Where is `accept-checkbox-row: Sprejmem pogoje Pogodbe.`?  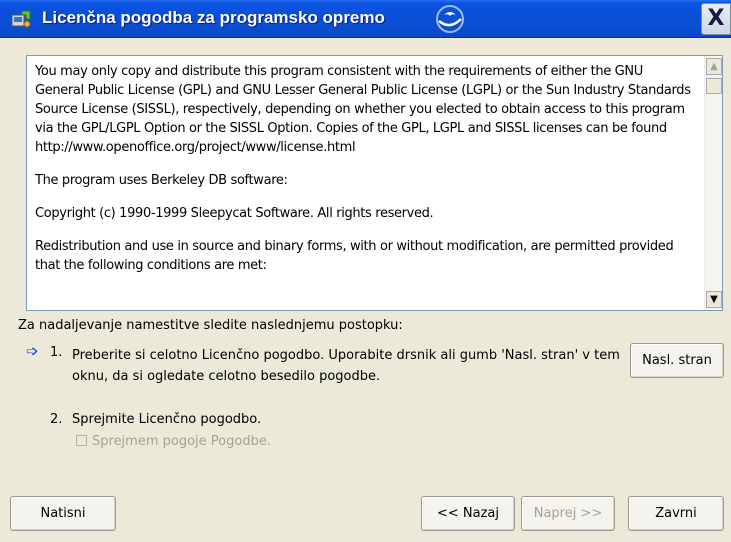
accept-checkbox-row: Sprejmem pogoje Pogodbe. is located at coordinates (173, 441).